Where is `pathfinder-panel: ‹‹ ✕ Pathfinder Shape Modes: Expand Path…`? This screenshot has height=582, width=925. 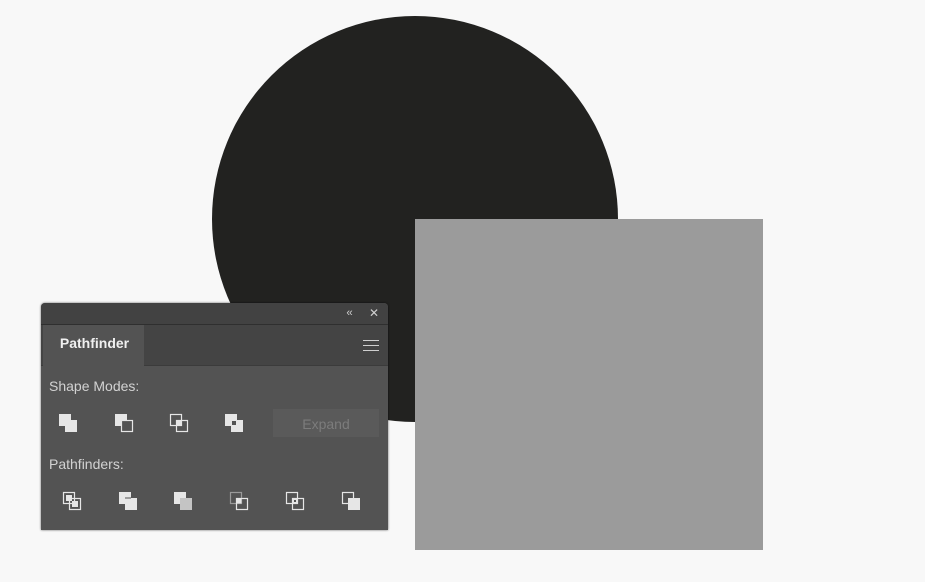
pathfinder-panel: ‹‹ ✕ Pathfinder Shape Modes: Expand Path… is located at coordinates (214, 416).